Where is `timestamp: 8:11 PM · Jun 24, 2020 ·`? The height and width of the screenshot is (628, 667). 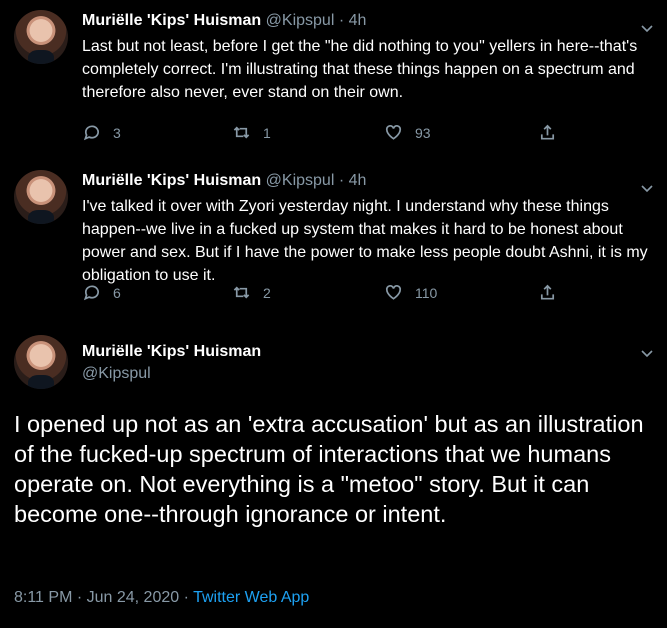 timestamp: 8:11 PM · Jun 24, 2020 · is located at coordinates (103, 597).